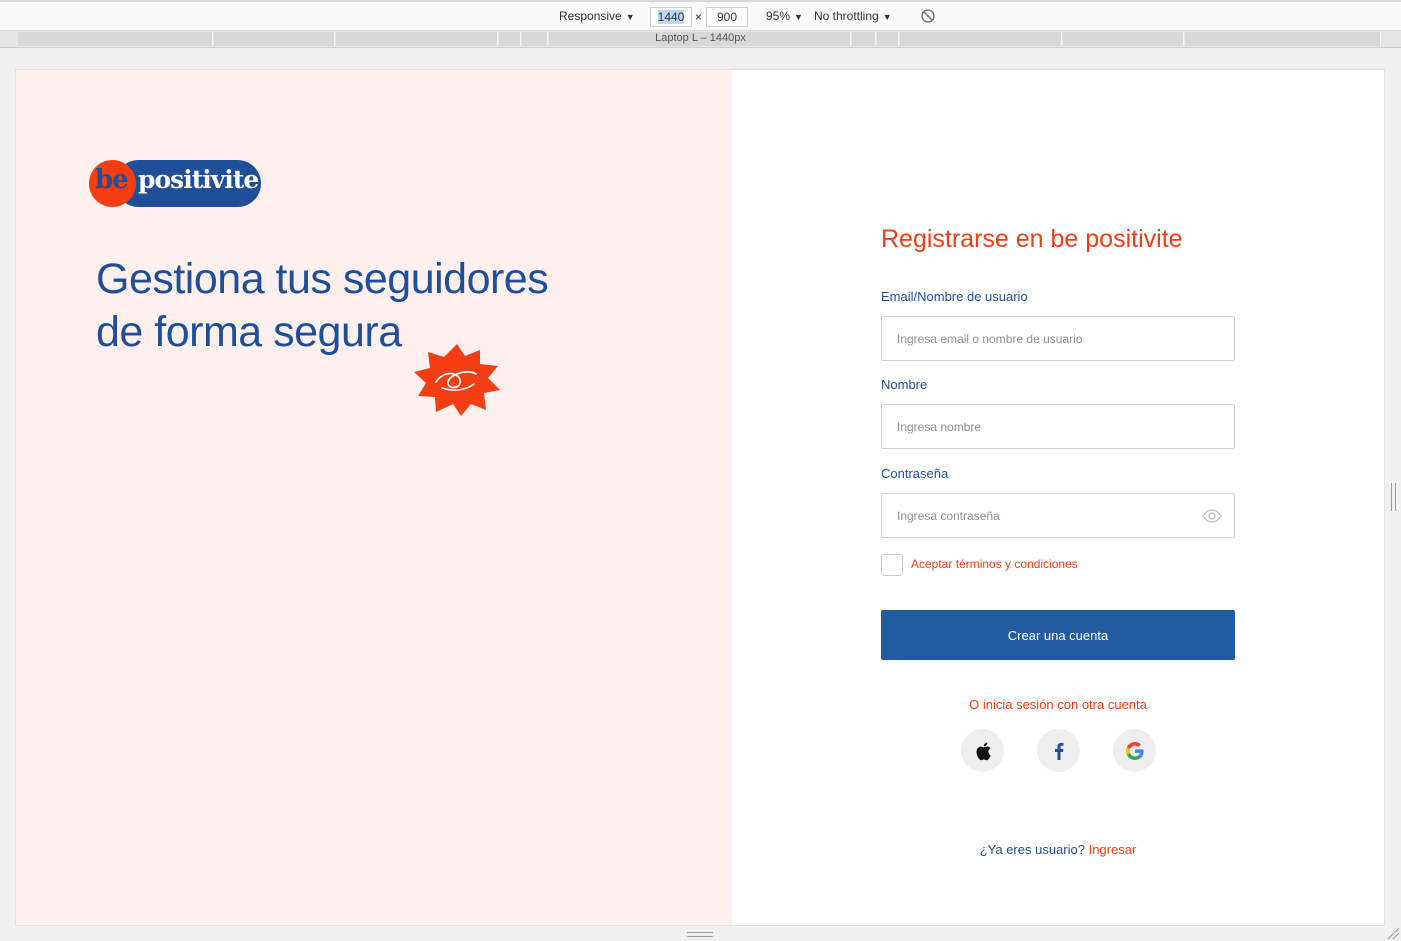  Describe the element at coordinates (994, 564) in the screenshot. I see `terms-label: Aceptar términos y condiciones` at that location.